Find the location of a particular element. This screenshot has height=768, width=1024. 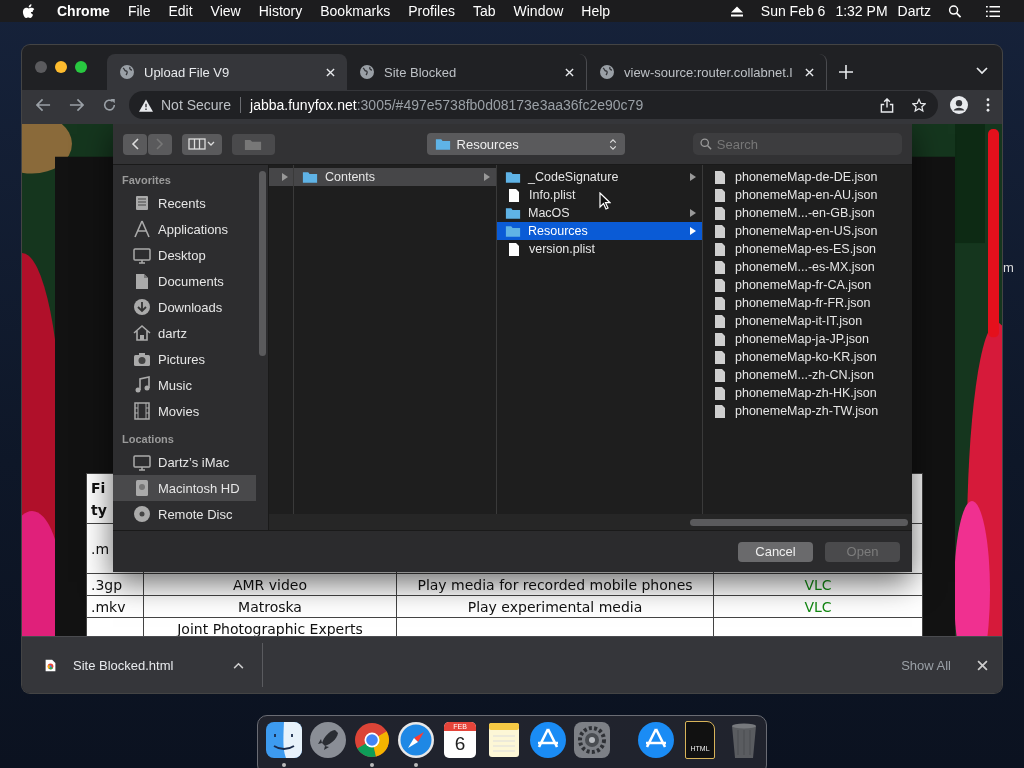

sidebar-item: Dartz’s iMac is located at coordinates (184, 462).